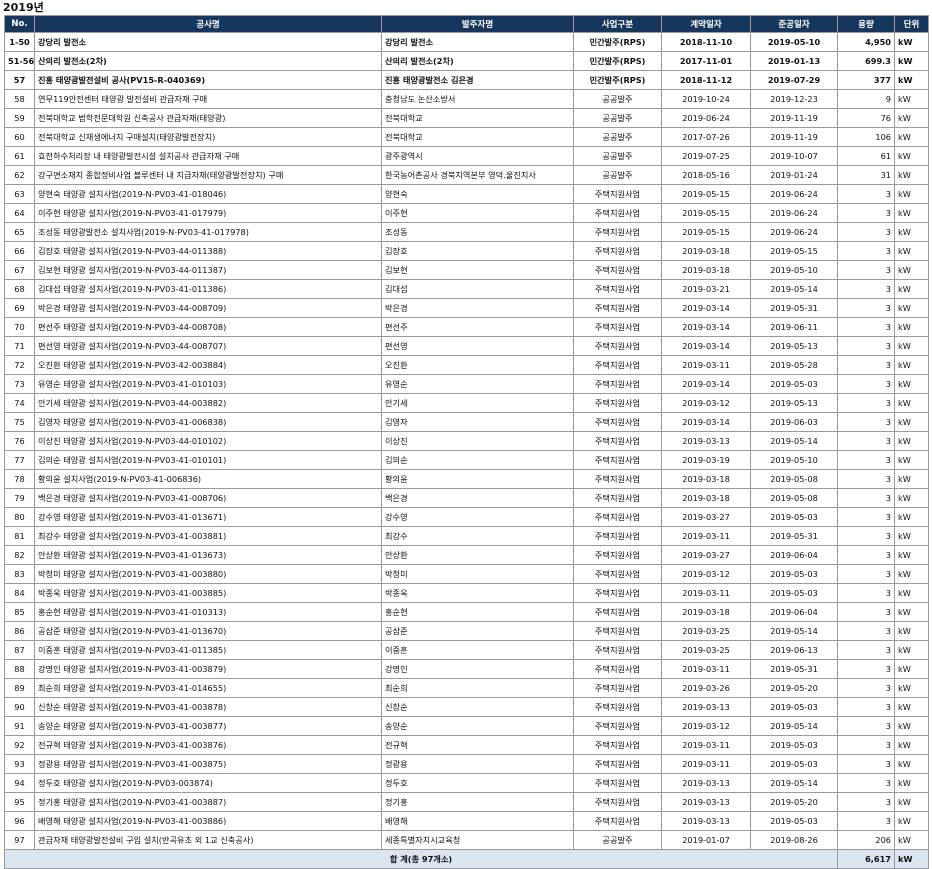 The height and width of the screenshot is (869, 932). What do you see at coordinates (794, 61) in the screenshot?
I see `cell-completion-date: 2019-01-13` at bounding box center [794, 61].